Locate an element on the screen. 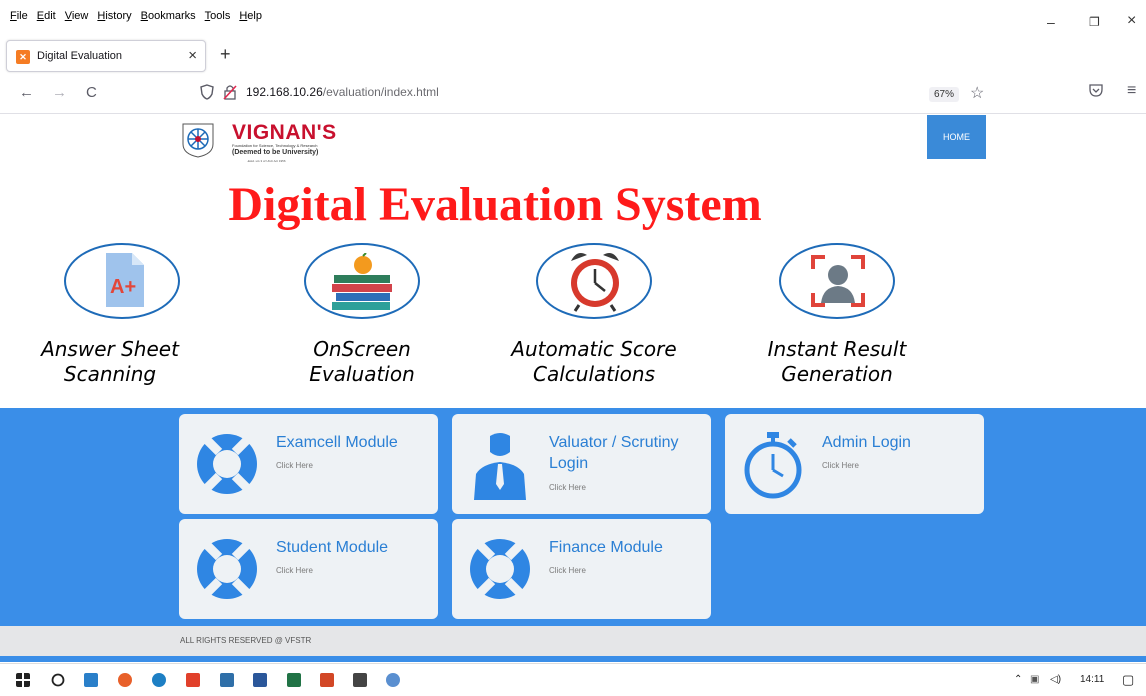  feature-line2: Generation is located at coordinates (837, 374).